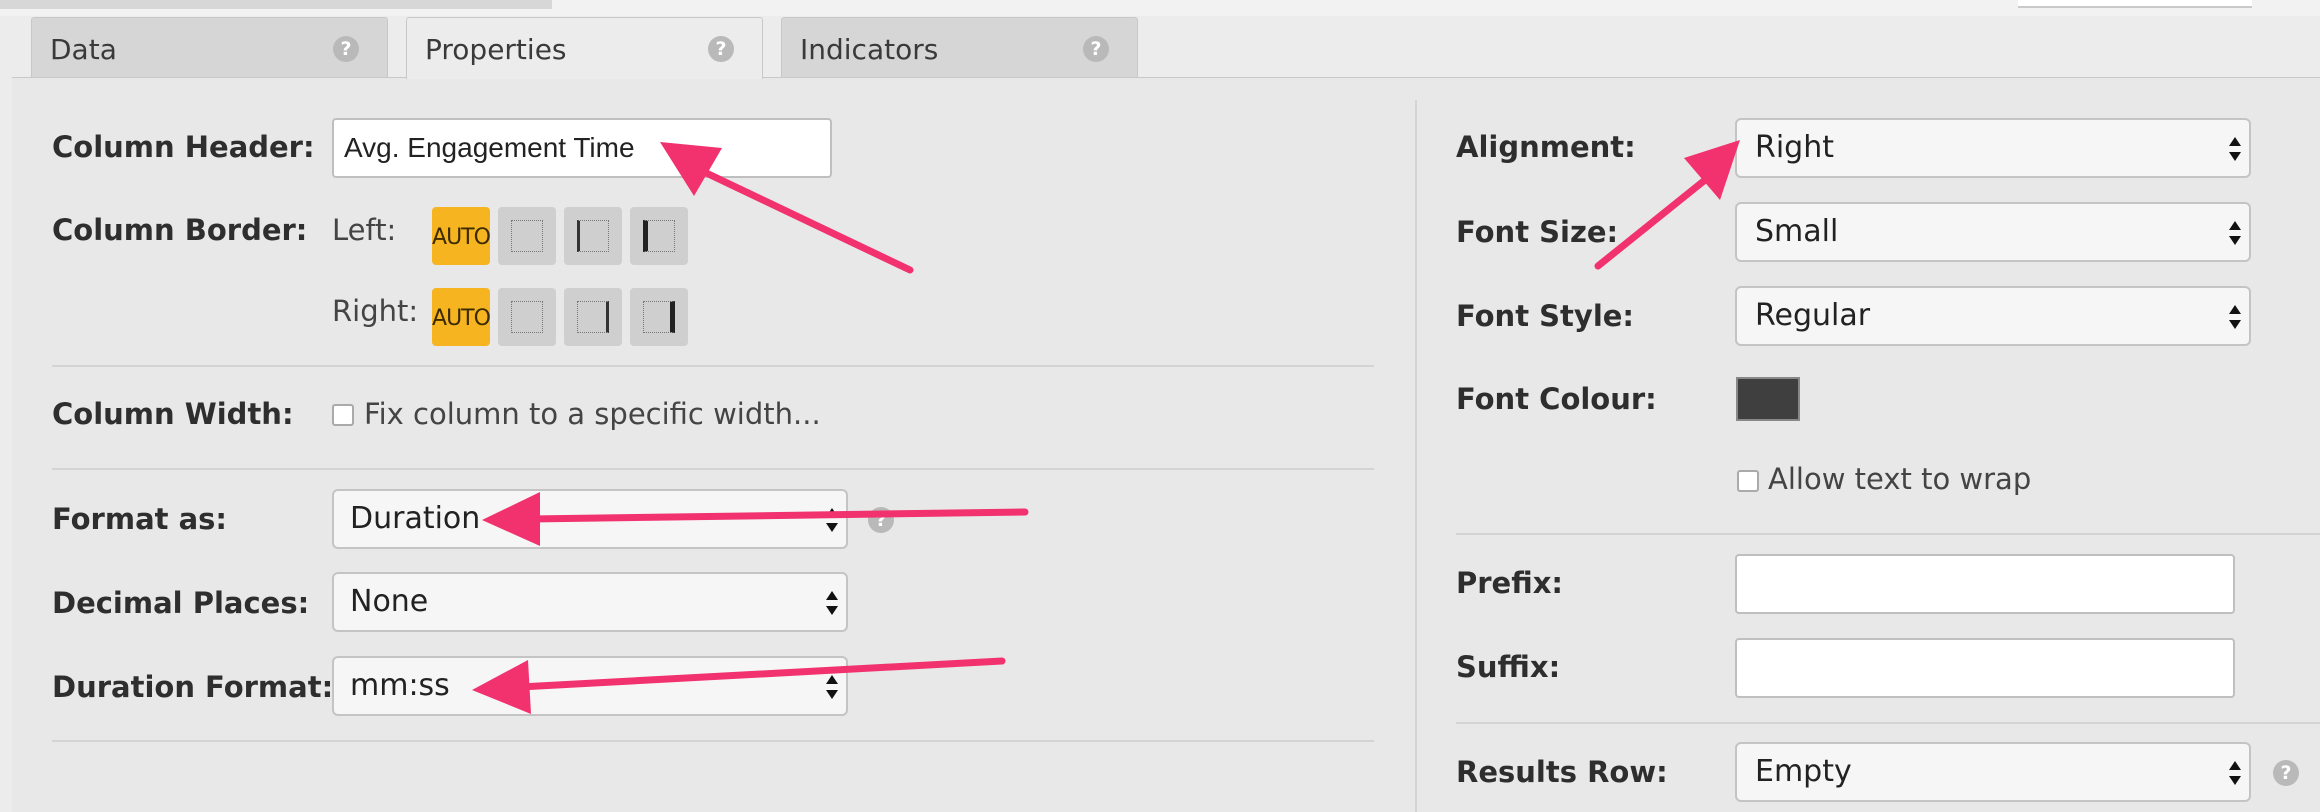  Describe the element at coordinates (777, 515) in the screenshot. I see `arrow-format-as` at that location.